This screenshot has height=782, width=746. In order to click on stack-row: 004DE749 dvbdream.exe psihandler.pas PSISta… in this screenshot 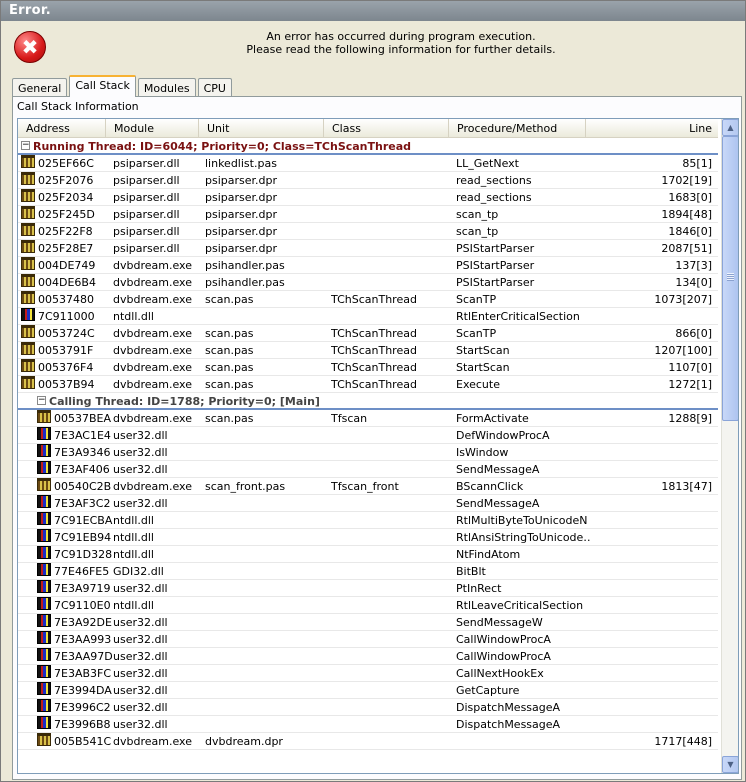, I will do `click(368, 265)`.